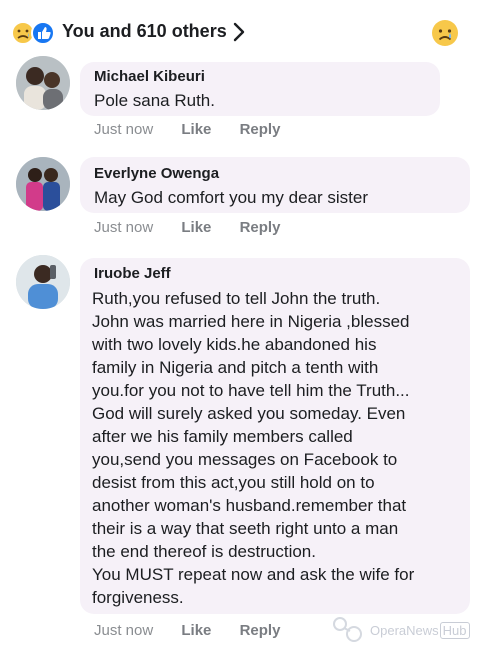 This screenshot has width=480, height=654. Describe the element at coordinates (235, 367) in the screenshot. I see `comment-text-line: family in Nigeria and pitch a tenth with` at that location.